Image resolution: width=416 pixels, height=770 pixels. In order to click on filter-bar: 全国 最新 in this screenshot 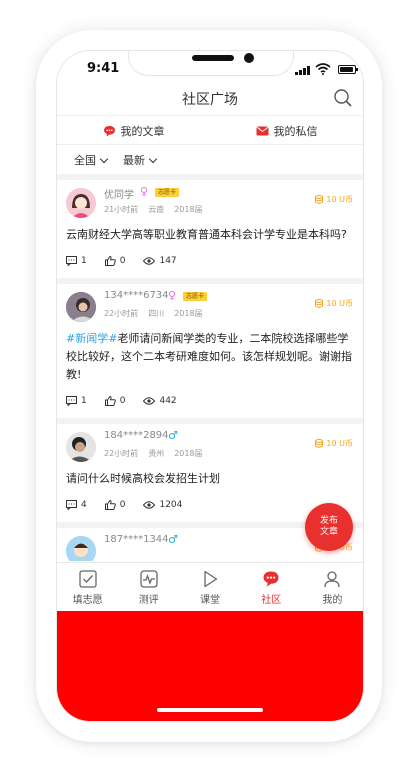, I will do `click(210, 163)`.